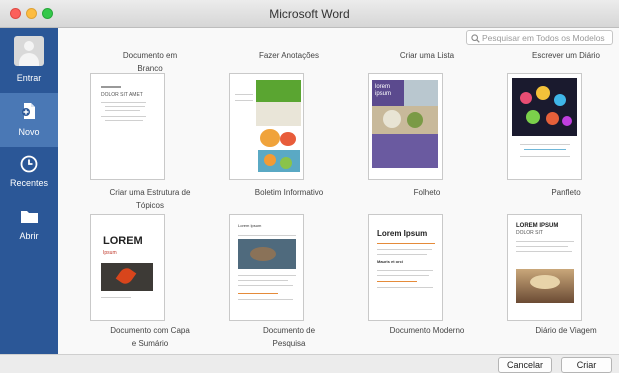  I want to click on sidebar-item-label: Abrir, so click(29, 236).